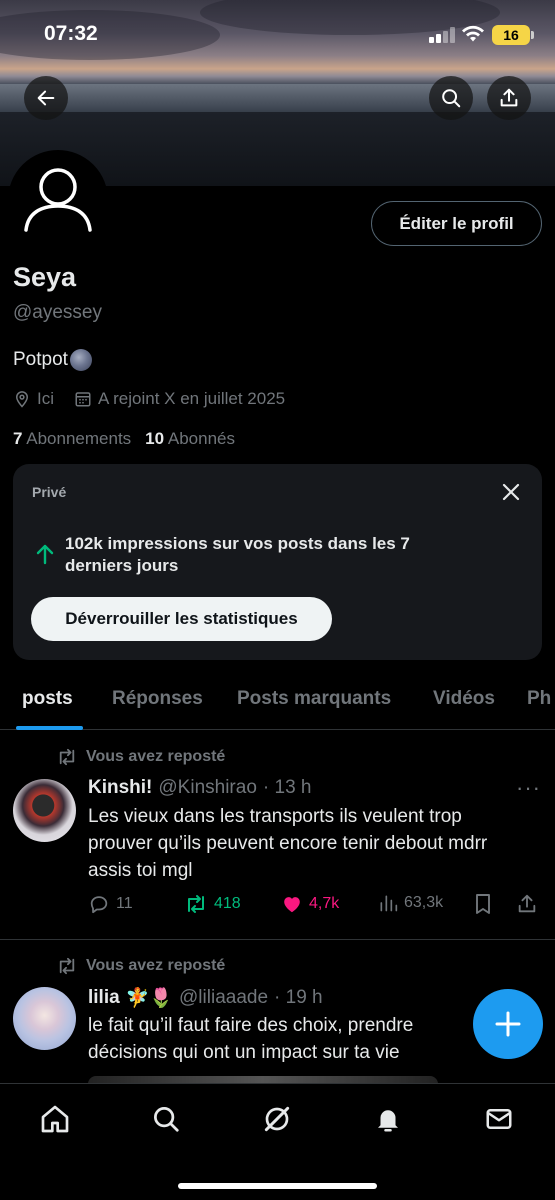 The height and width of the screenshot is (1200, 555). What do you see at coordinates (539, 699) in the screenshot?
I see `tab-photos: Ph` at bounding box center [539, 699].